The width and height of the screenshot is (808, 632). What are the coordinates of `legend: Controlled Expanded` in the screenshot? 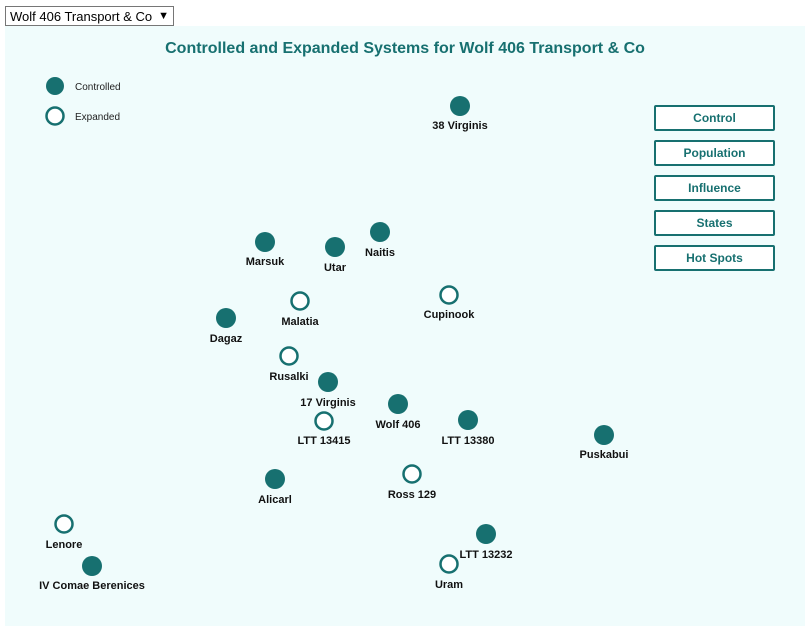 It's located at (83, 101).